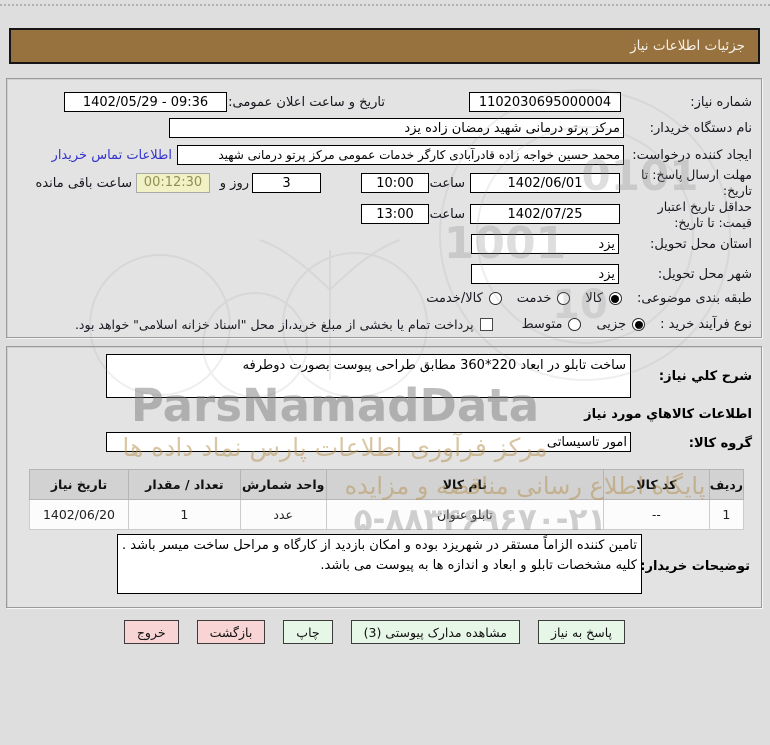 The width and height of the screenshot is (770, 745). I want to click on hours-remaining-label: ساعت باقی مانده, so click(83, 183).